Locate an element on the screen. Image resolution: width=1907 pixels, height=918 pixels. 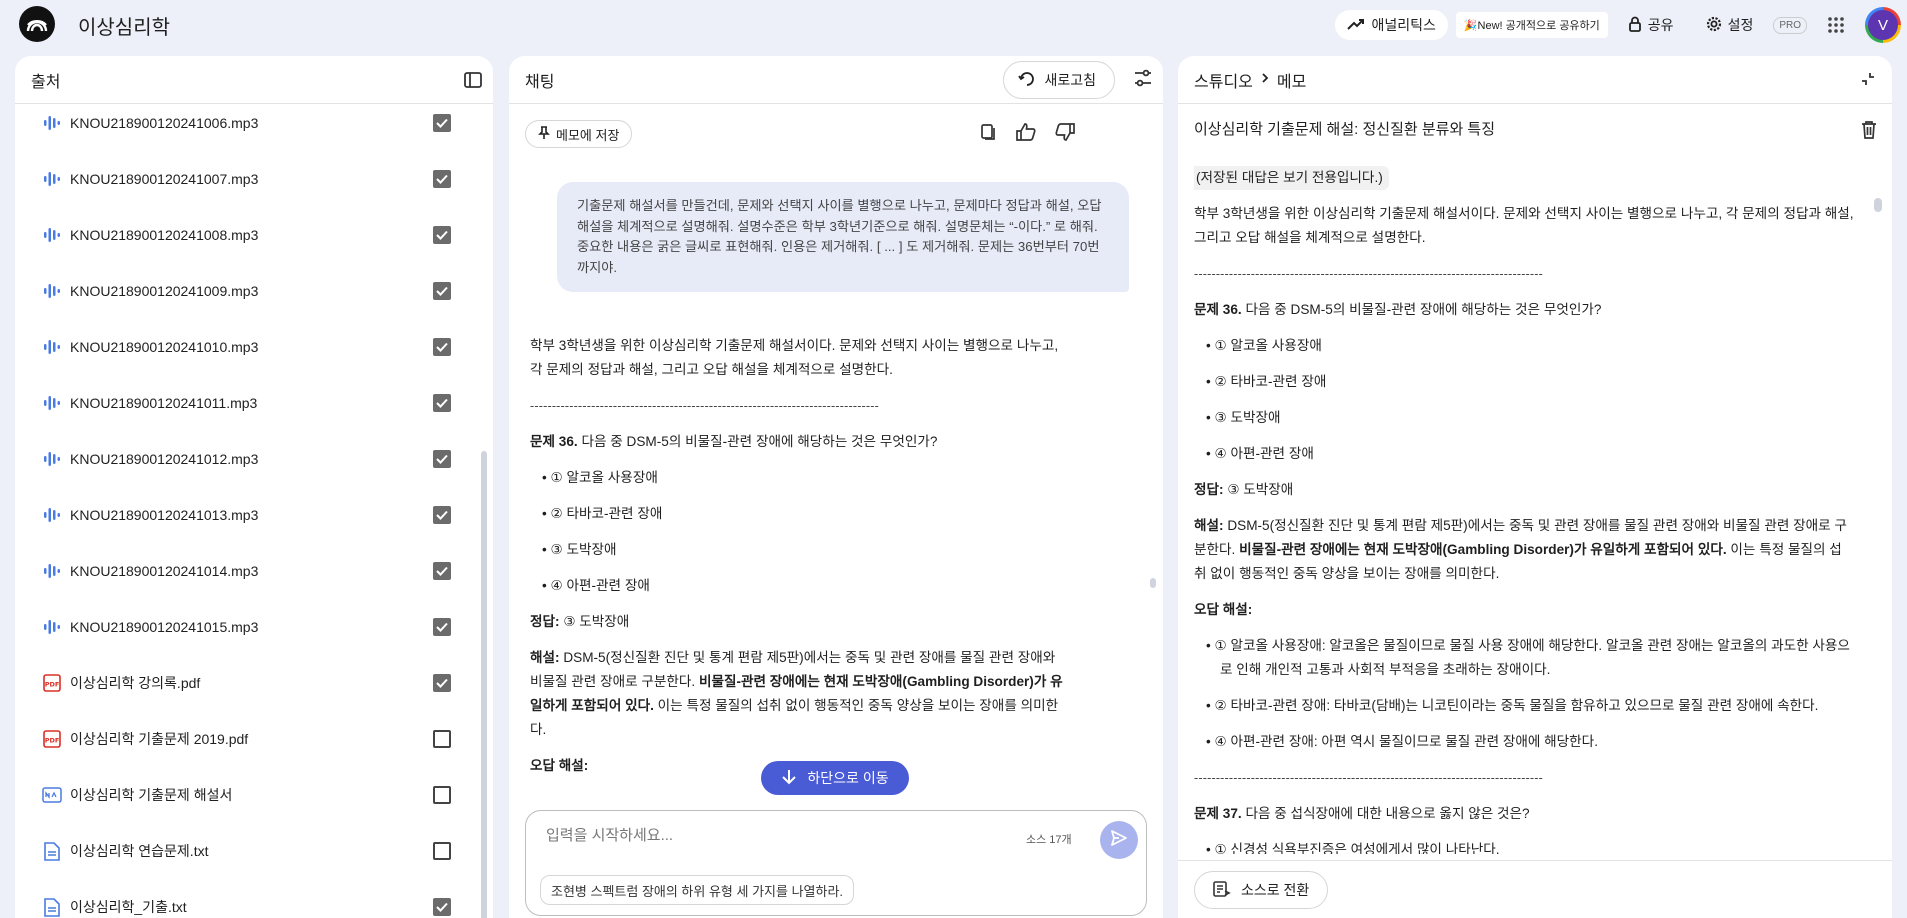
sources-scrollbar is located at coordinates (484, 684).